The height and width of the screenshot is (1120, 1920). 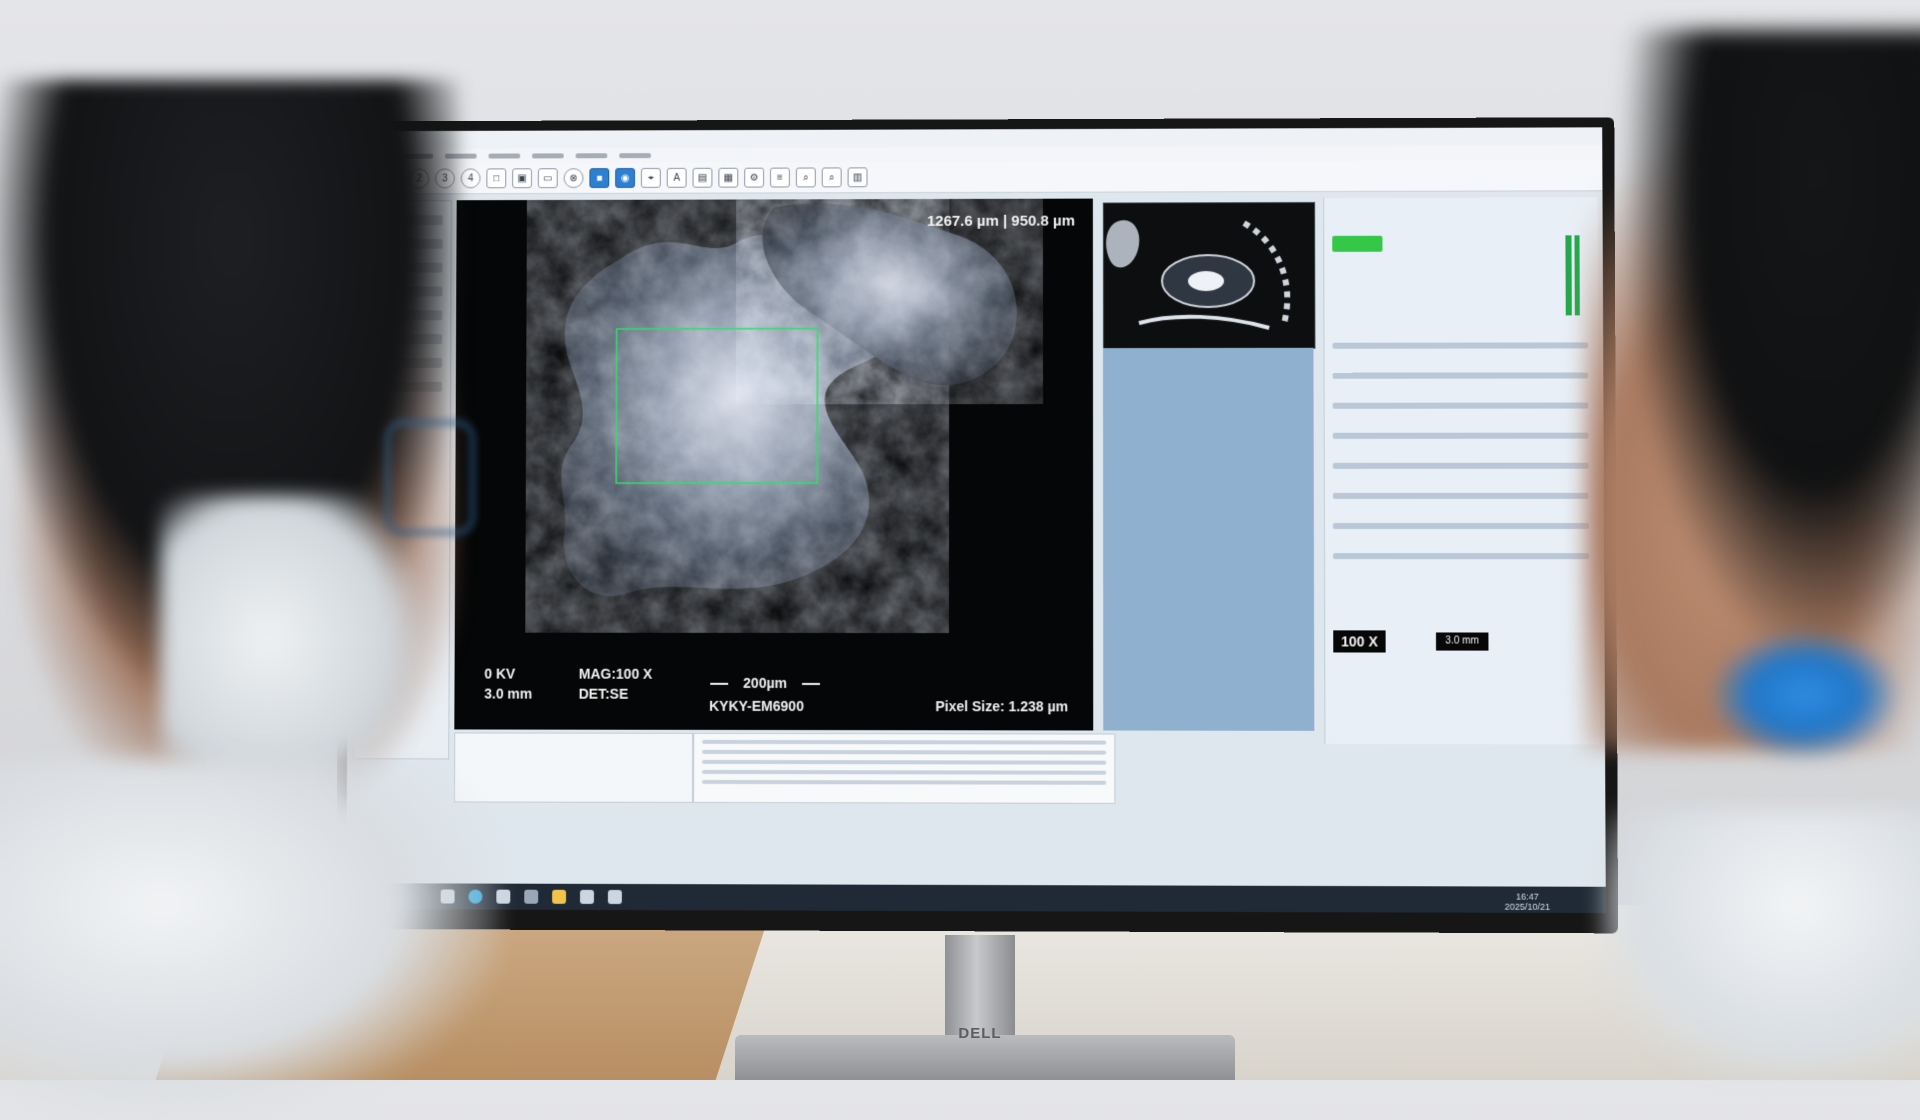 What do you see at coordinates (430, 477) in the screenshot?
I see `left-person-glasses` at bounding box center [430, 477].